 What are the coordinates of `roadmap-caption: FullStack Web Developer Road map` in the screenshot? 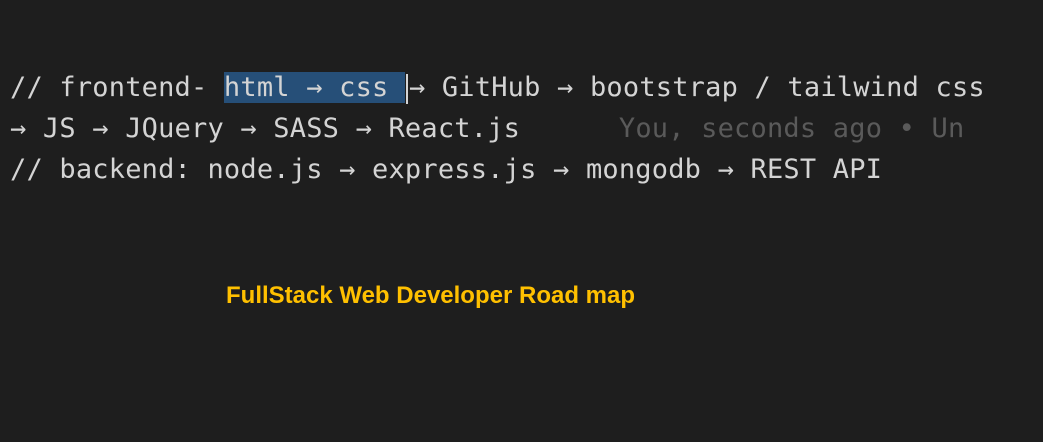 It's located at (430, 295).